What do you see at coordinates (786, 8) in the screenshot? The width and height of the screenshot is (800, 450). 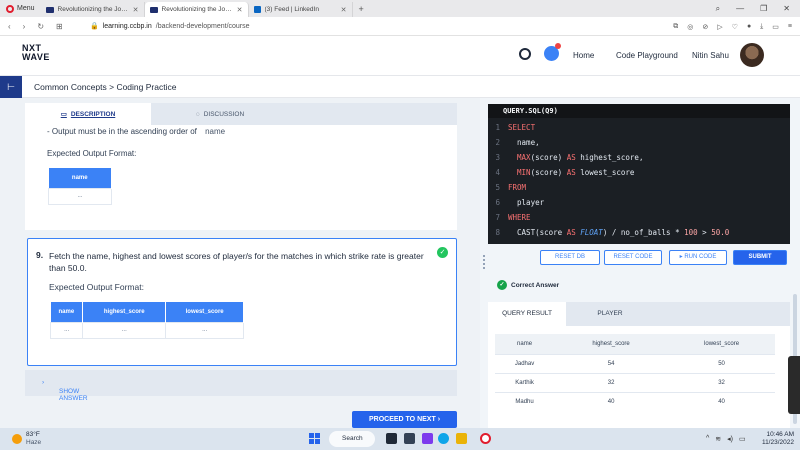 I see `close-window-icon: ✕` at bounding box center [786, 8].